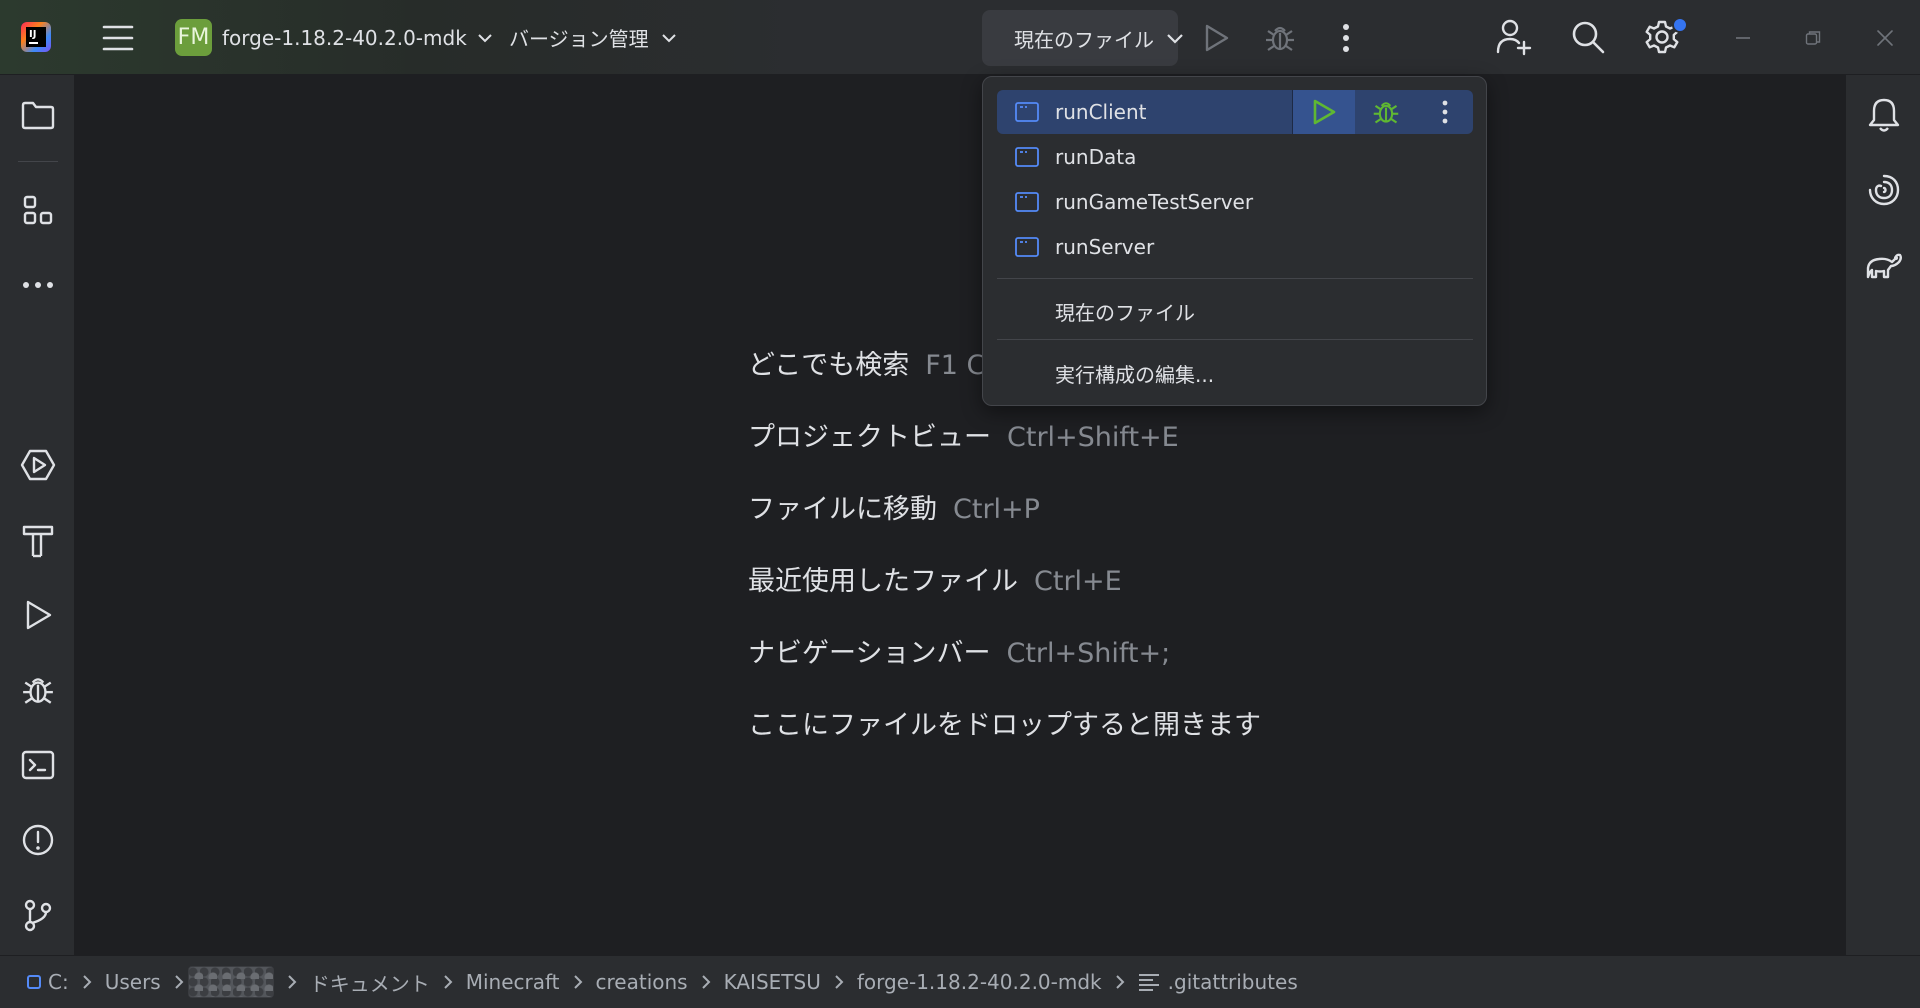  What do you see at coordinates (1235, 247) in the screenshot?
I see `config-item-runserver: runServer` at bounding box center [1235, 247].